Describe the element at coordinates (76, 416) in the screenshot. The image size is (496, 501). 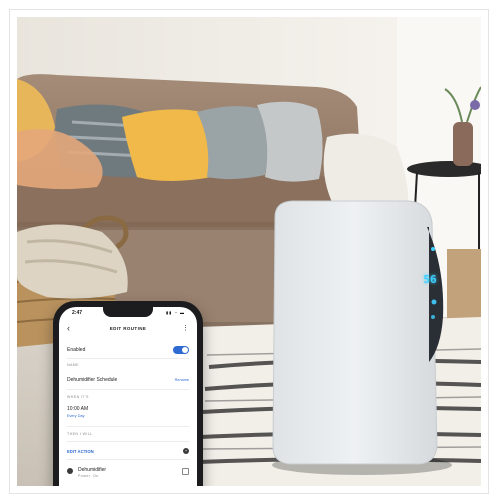
I see `schedule-repeat: Every Day` at that location.